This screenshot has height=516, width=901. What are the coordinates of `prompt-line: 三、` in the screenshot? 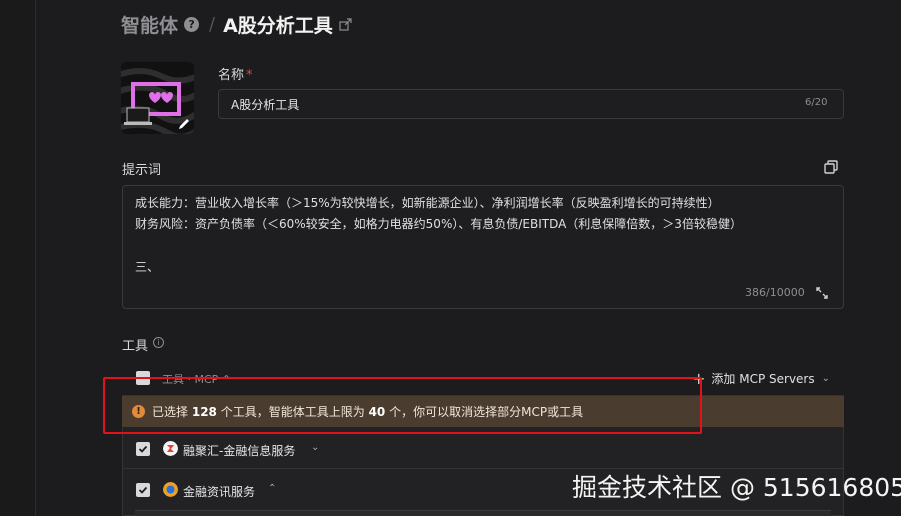 It's located at (147, 267).